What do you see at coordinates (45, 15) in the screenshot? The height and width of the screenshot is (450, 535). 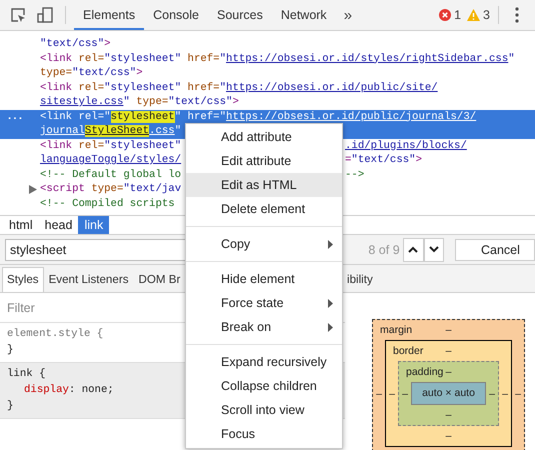 I see `device-icon` at bounding box center [45, 15].